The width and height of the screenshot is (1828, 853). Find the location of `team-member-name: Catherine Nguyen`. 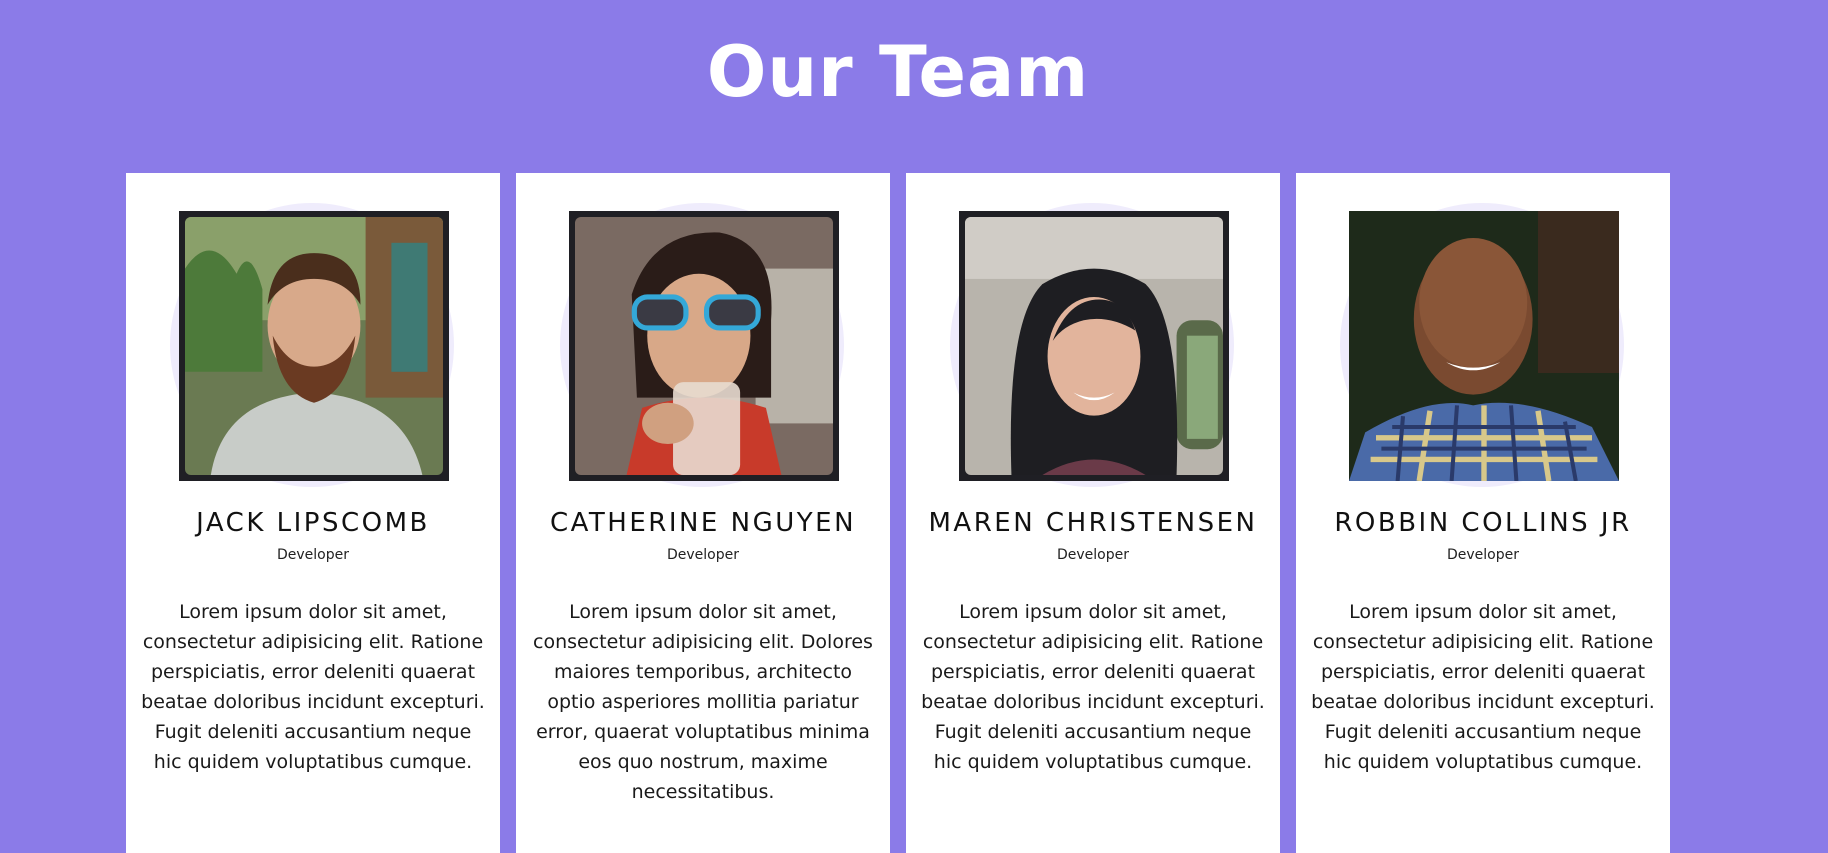

team-member-name: Catherine Nguyen is located at coordinates (703, 523).